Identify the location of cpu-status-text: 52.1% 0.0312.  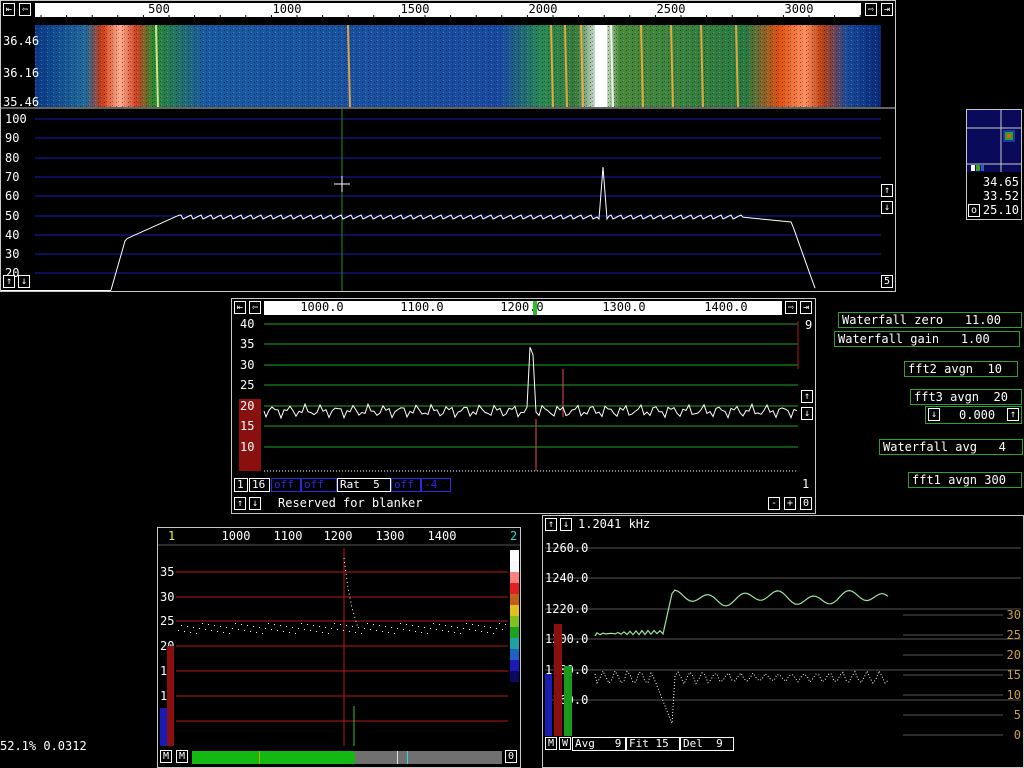
(43, 746).